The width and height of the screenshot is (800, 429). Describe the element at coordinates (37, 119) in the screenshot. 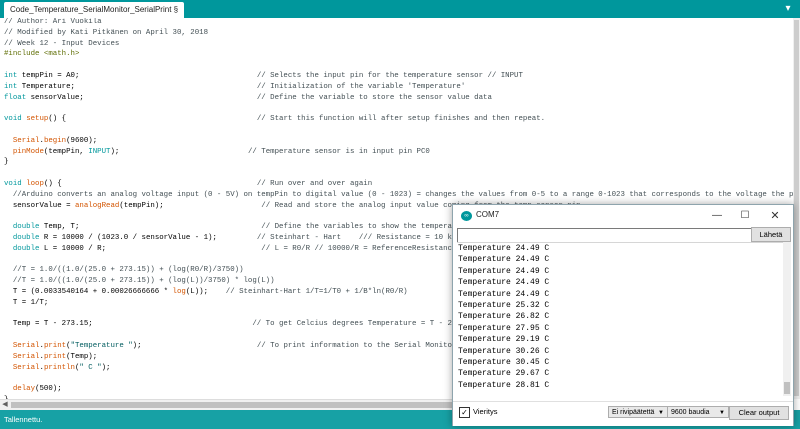

I see `code-token: setup` at that location.